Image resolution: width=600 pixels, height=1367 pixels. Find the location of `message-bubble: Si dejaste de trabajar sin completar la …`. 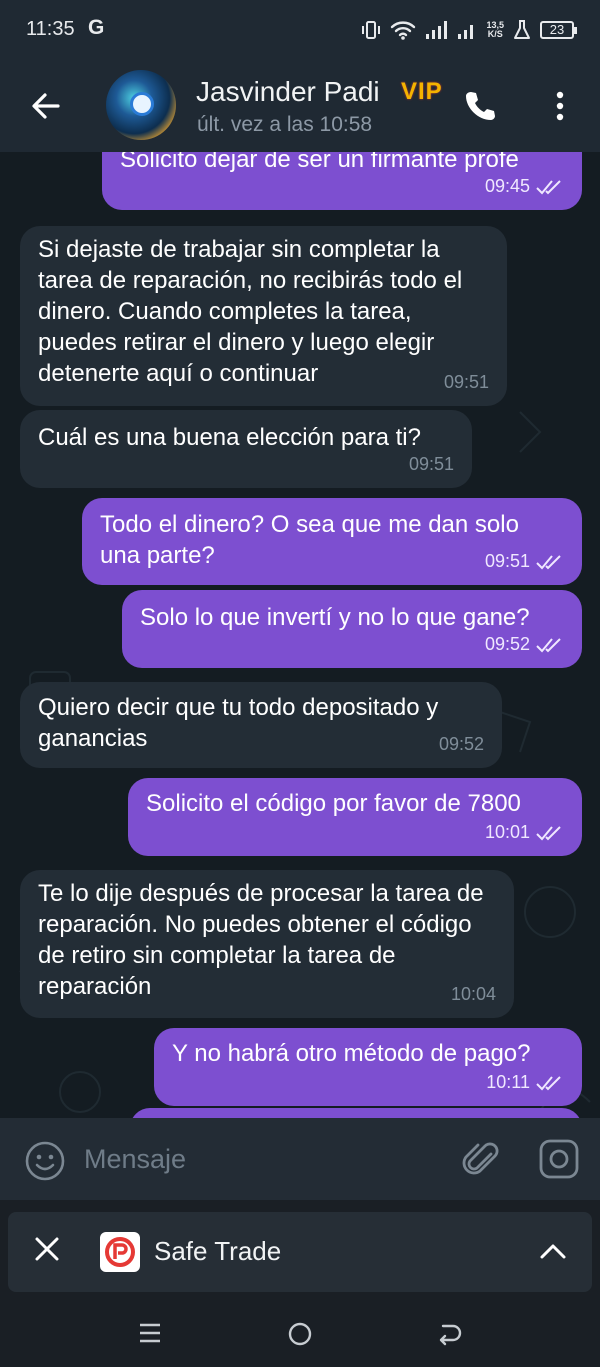

message-bubble: Si dejaste de trabajar sin completar la … is located at coordinates (263, 316).